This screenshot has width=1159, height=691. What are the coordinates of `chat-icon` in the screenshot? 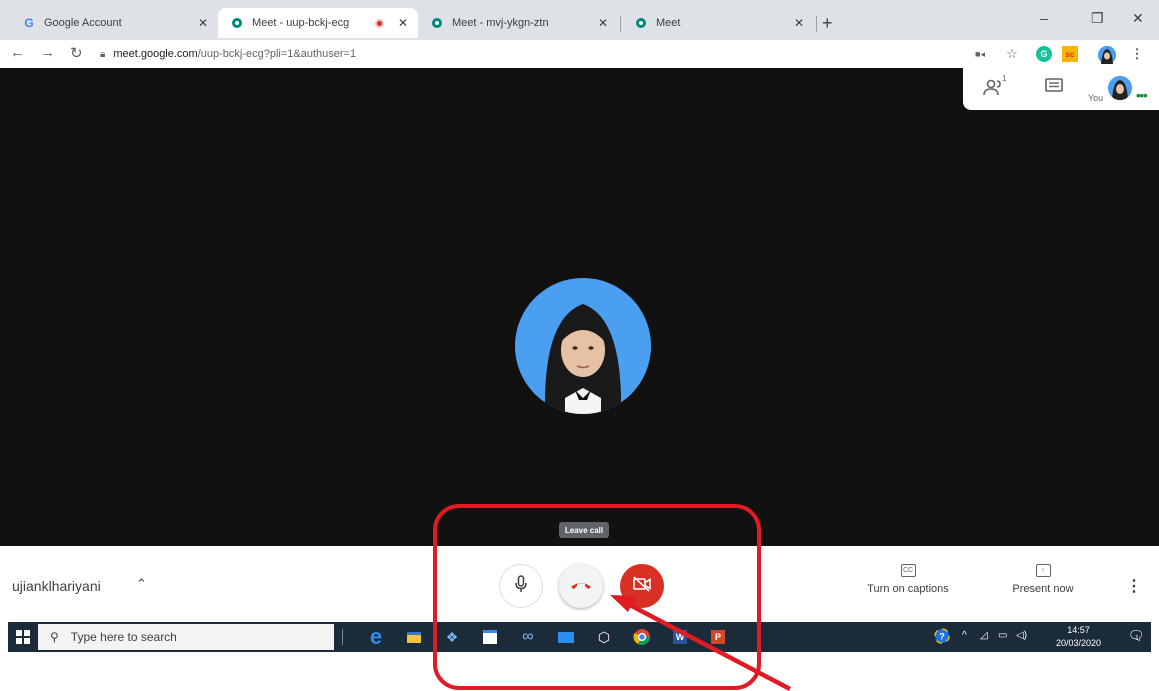 It's located at (1054, 88).